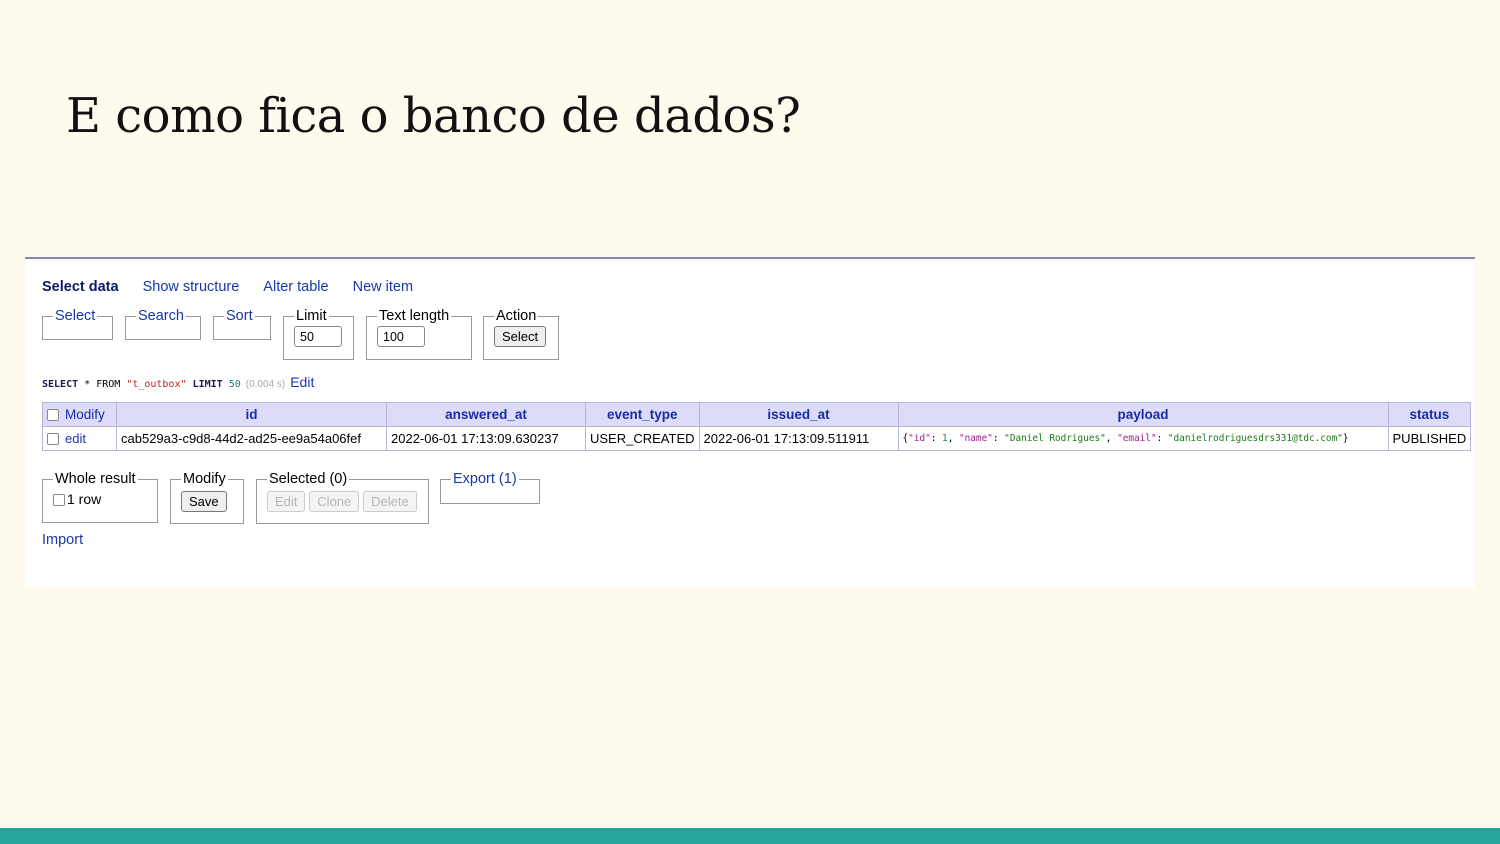  I want to click on sql-limit-keyword: LIMIT, so click(207, 384).